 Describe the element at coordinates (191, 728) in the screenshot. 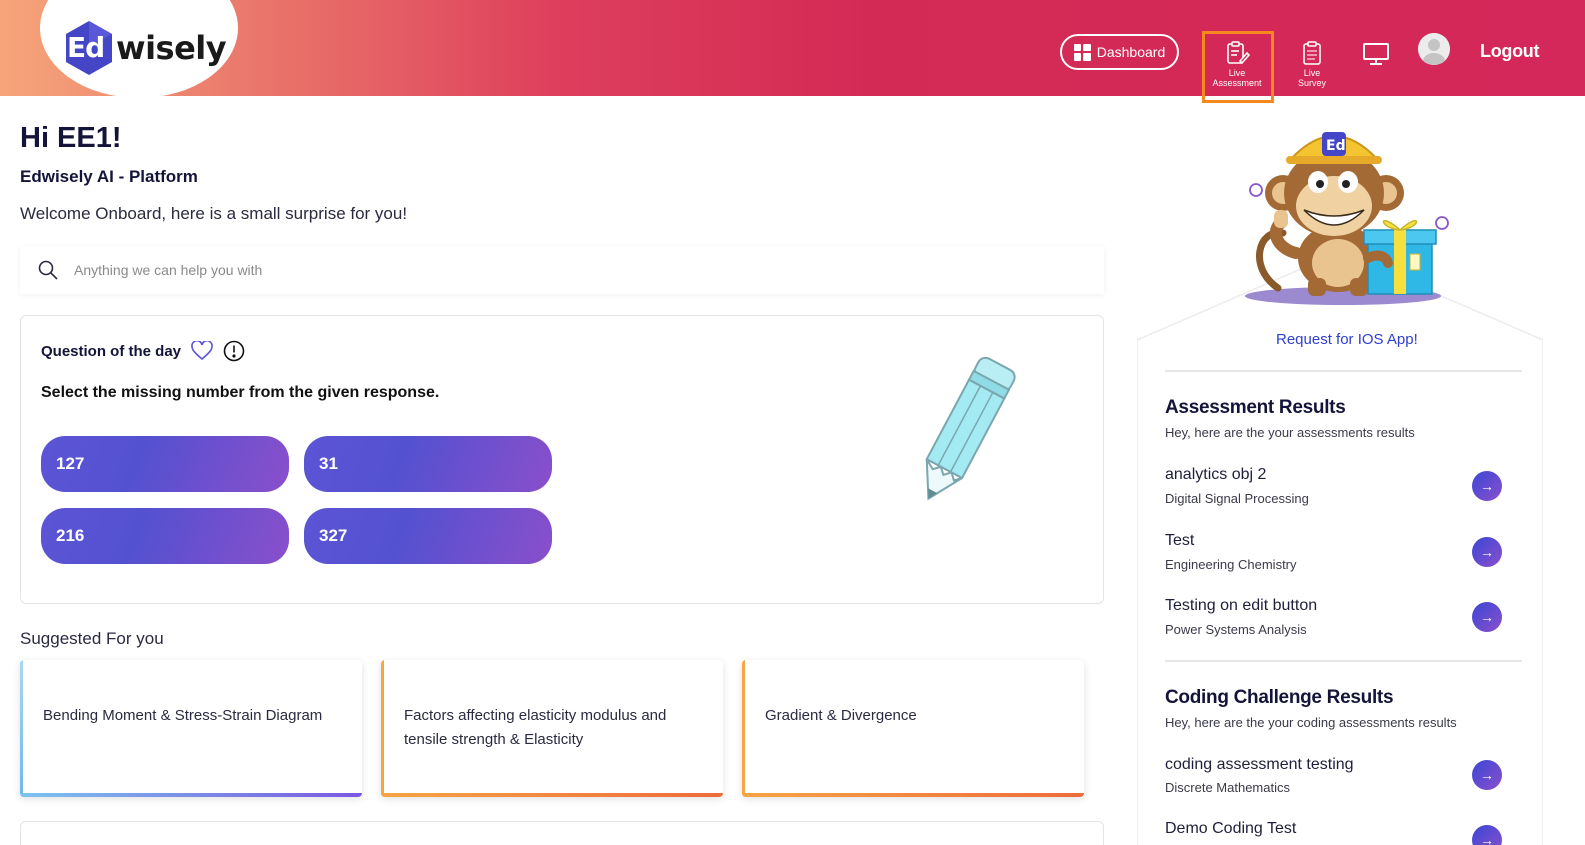

I see `suggested-card: Bending Moment & Stress-Strain Diagram` at that location.